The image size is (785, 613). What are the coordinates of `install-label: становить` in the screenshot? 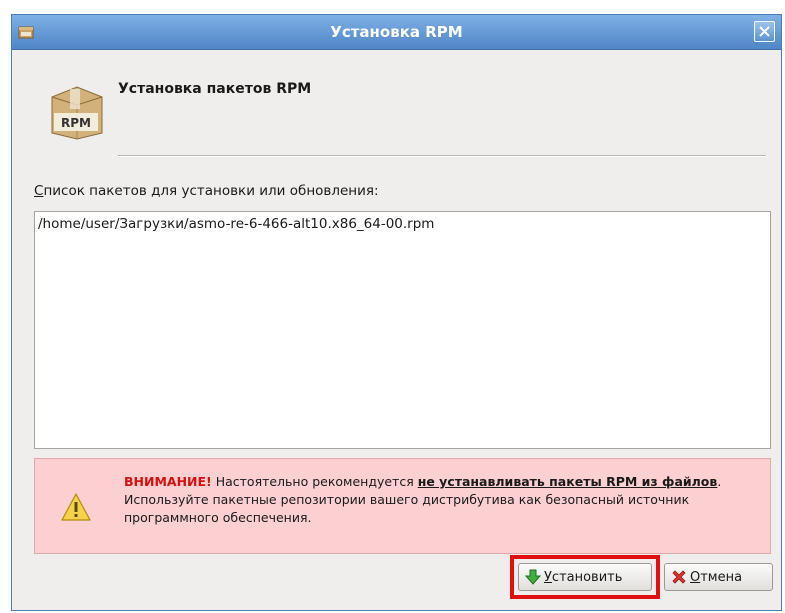 It's located at (587, 577).